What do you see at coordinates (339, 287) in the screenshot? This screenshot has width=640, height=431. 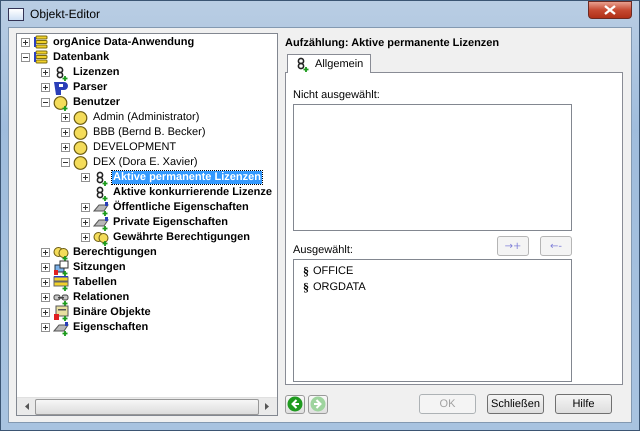 I see `list-item: ORGDATA` at bounding box center [339, 287].